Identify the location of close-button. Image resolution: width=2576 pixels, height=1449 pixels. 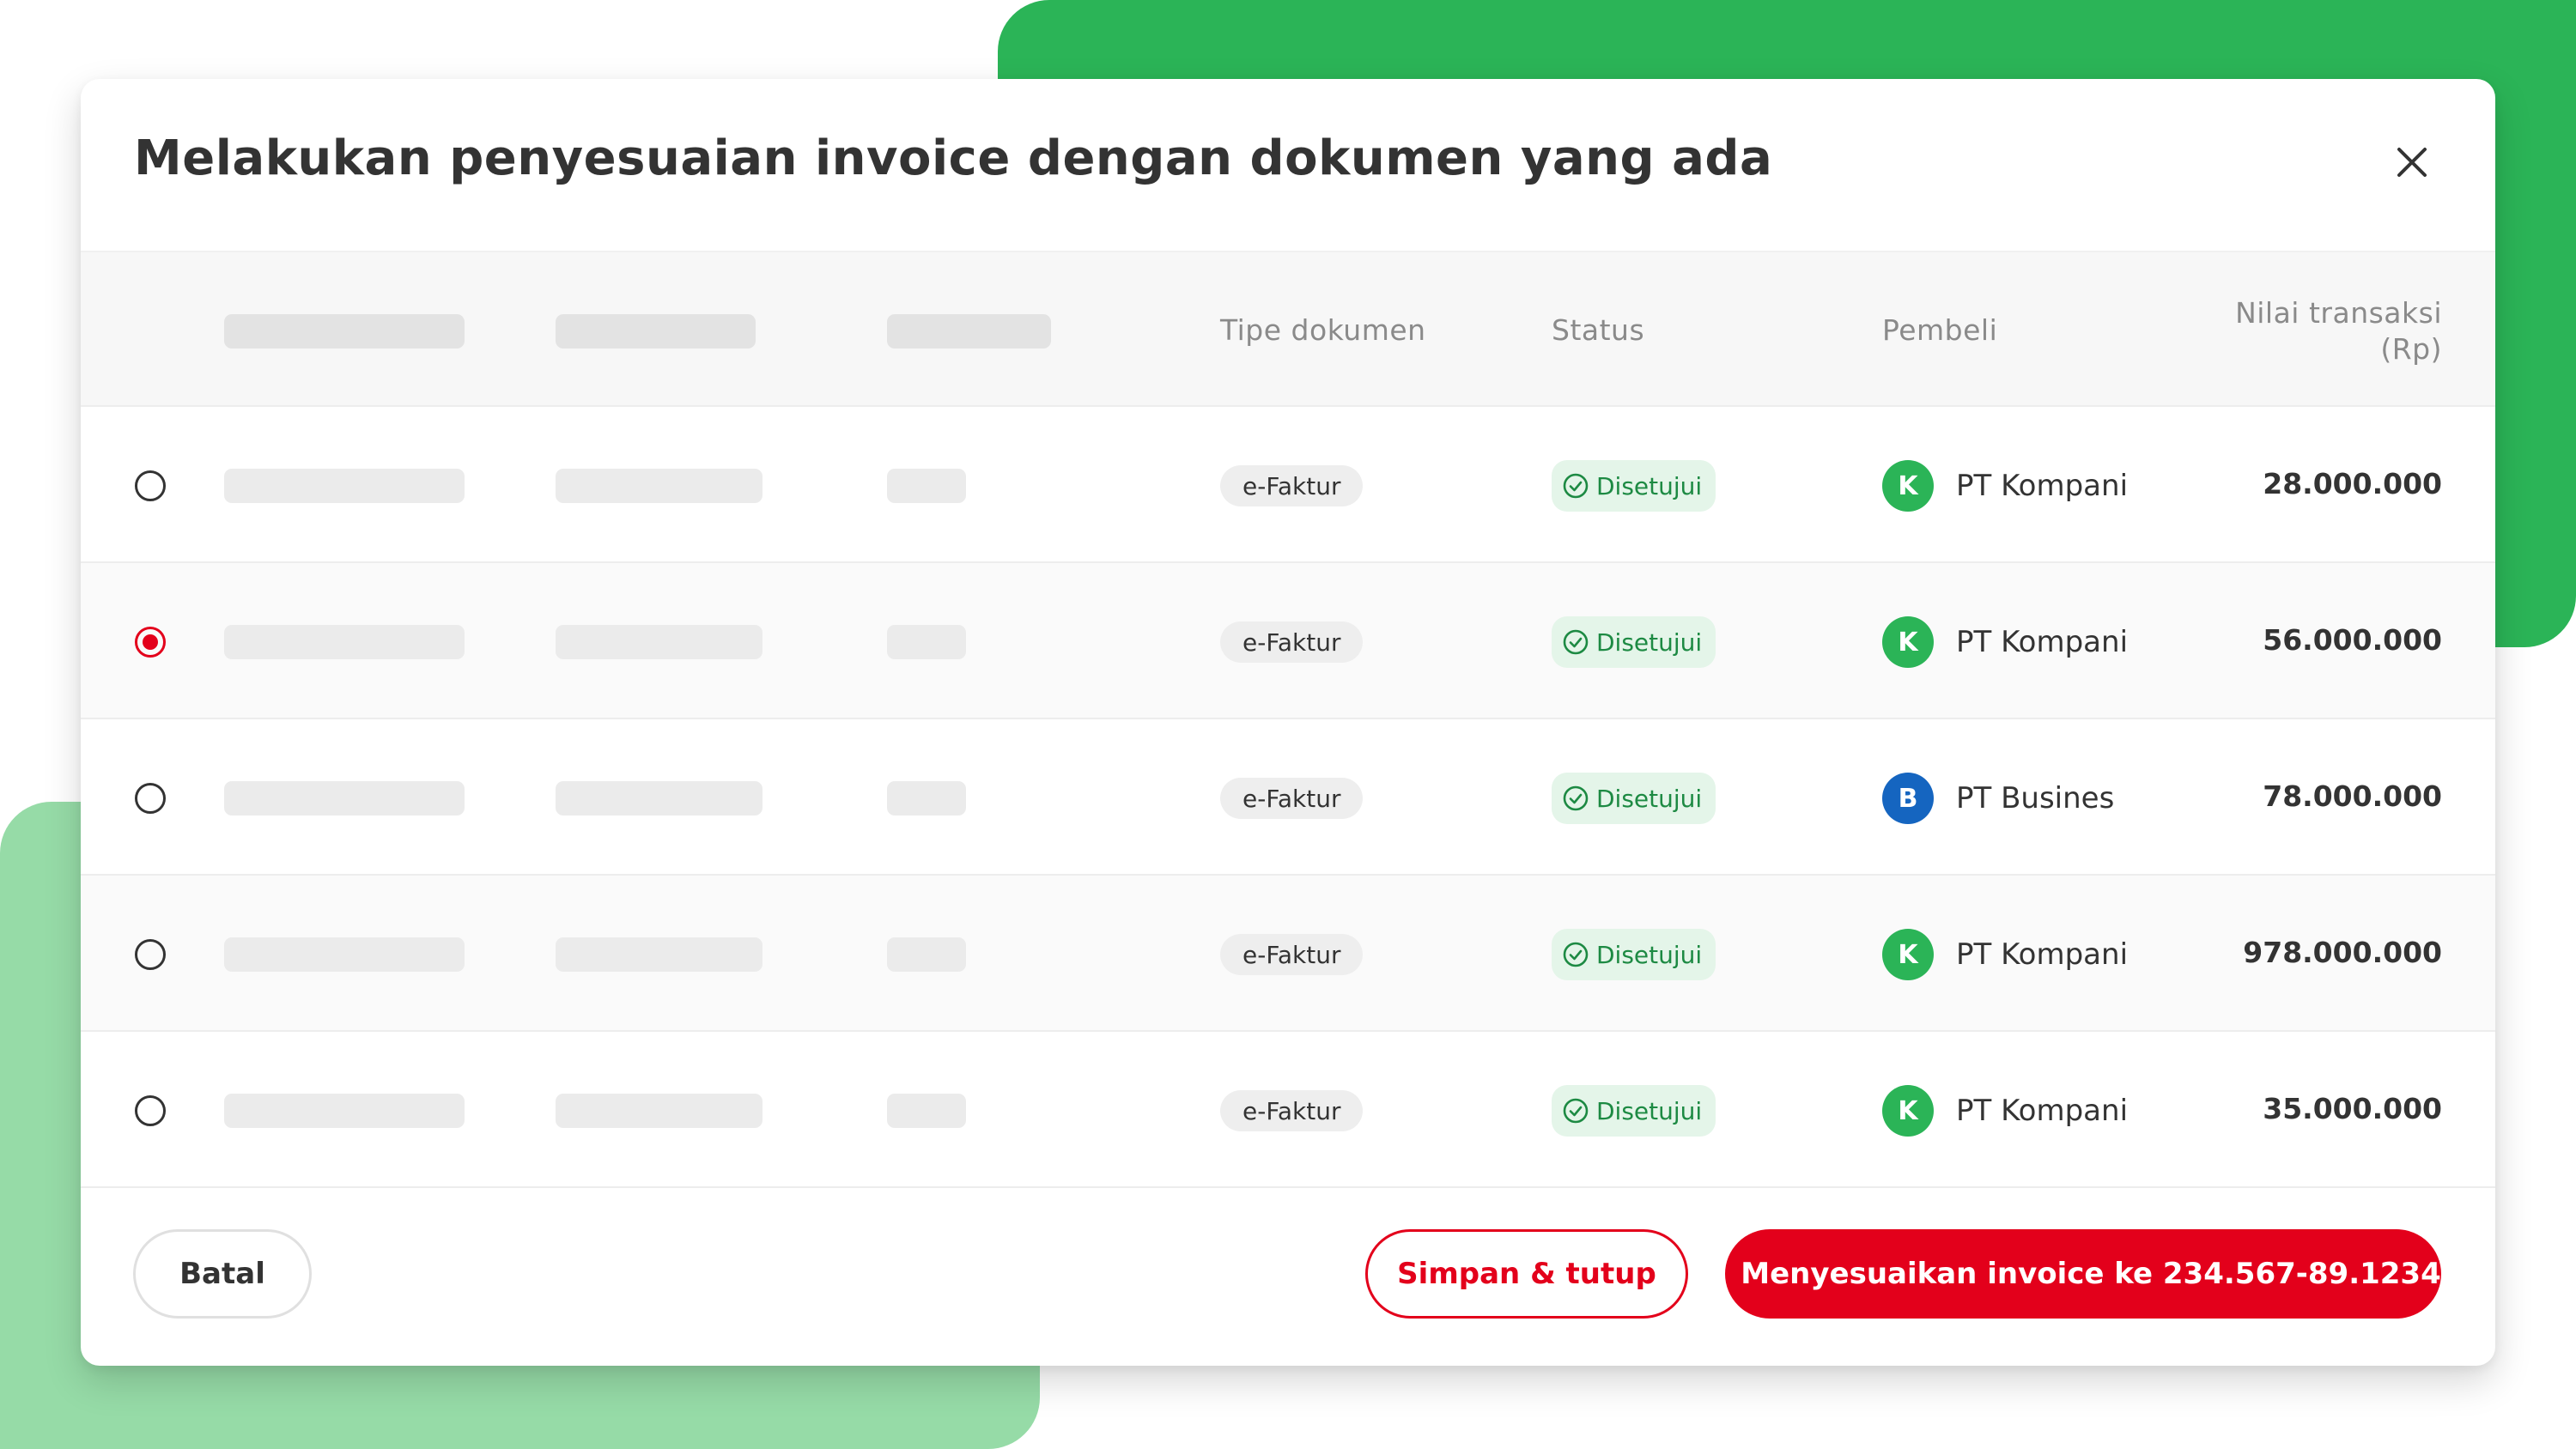
(2412, 162).